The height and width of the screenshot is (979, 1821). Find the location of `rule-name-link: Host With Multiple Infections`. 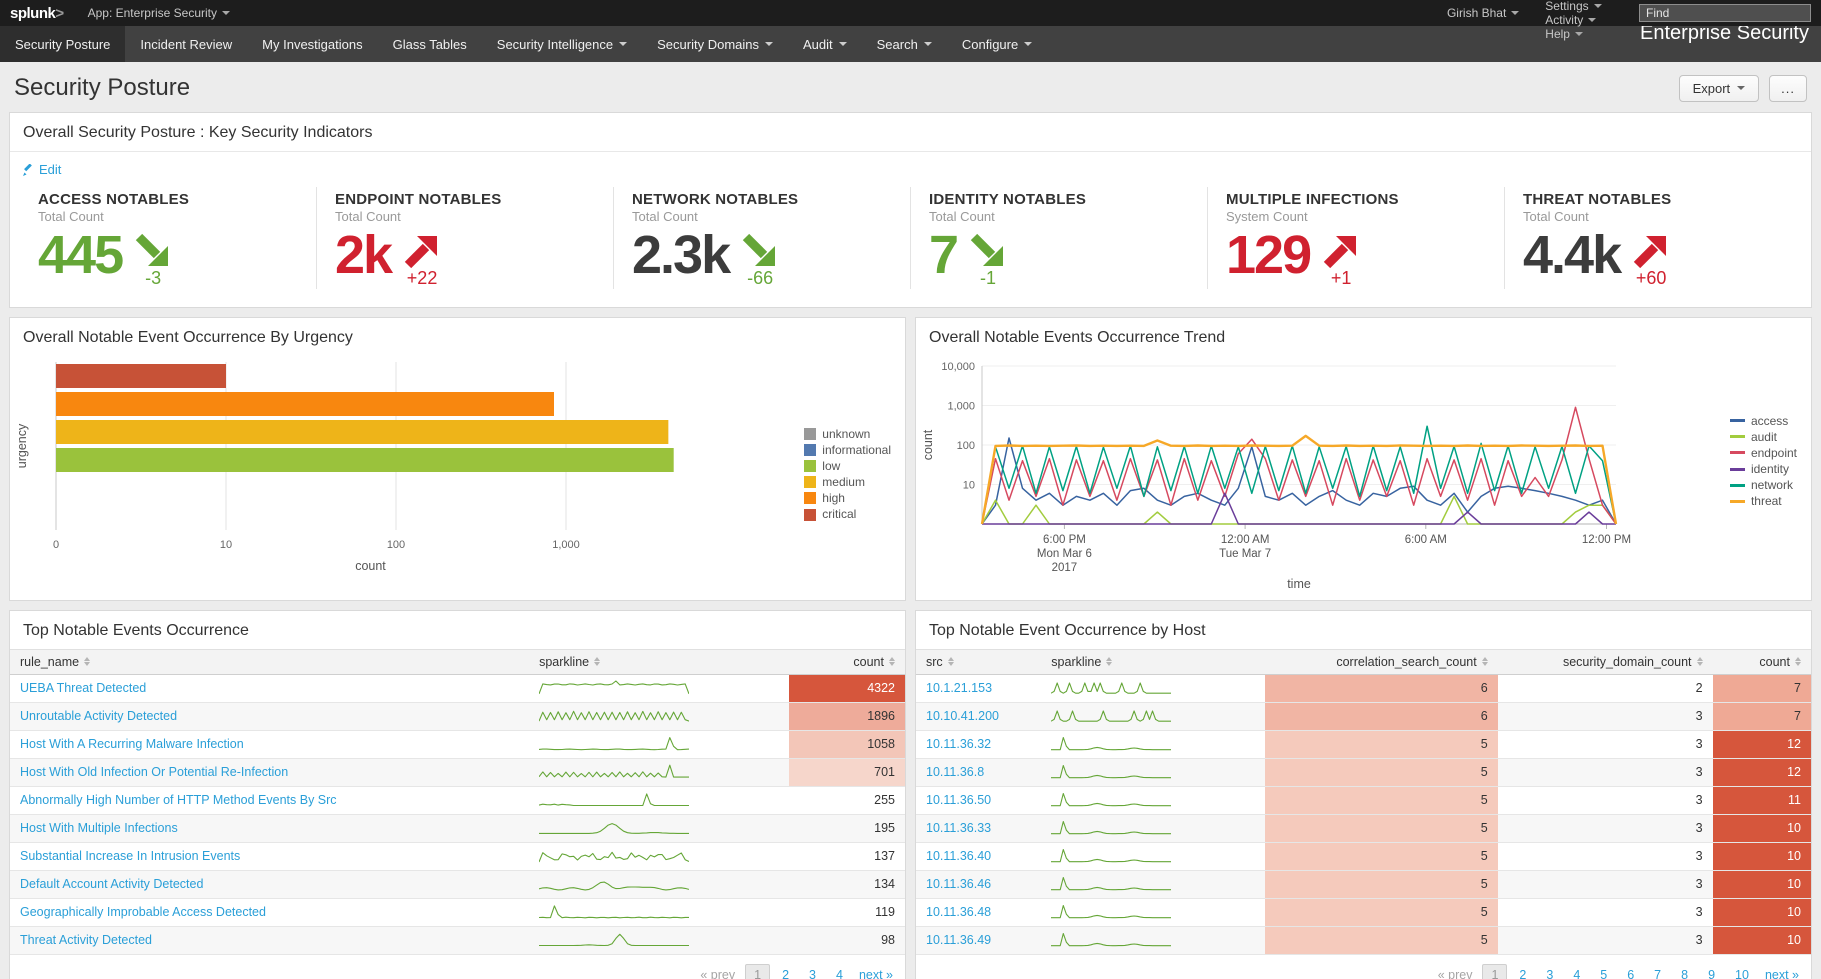

rule-name-link: Host With Multiple Infections is located at coordinates (99, 828).